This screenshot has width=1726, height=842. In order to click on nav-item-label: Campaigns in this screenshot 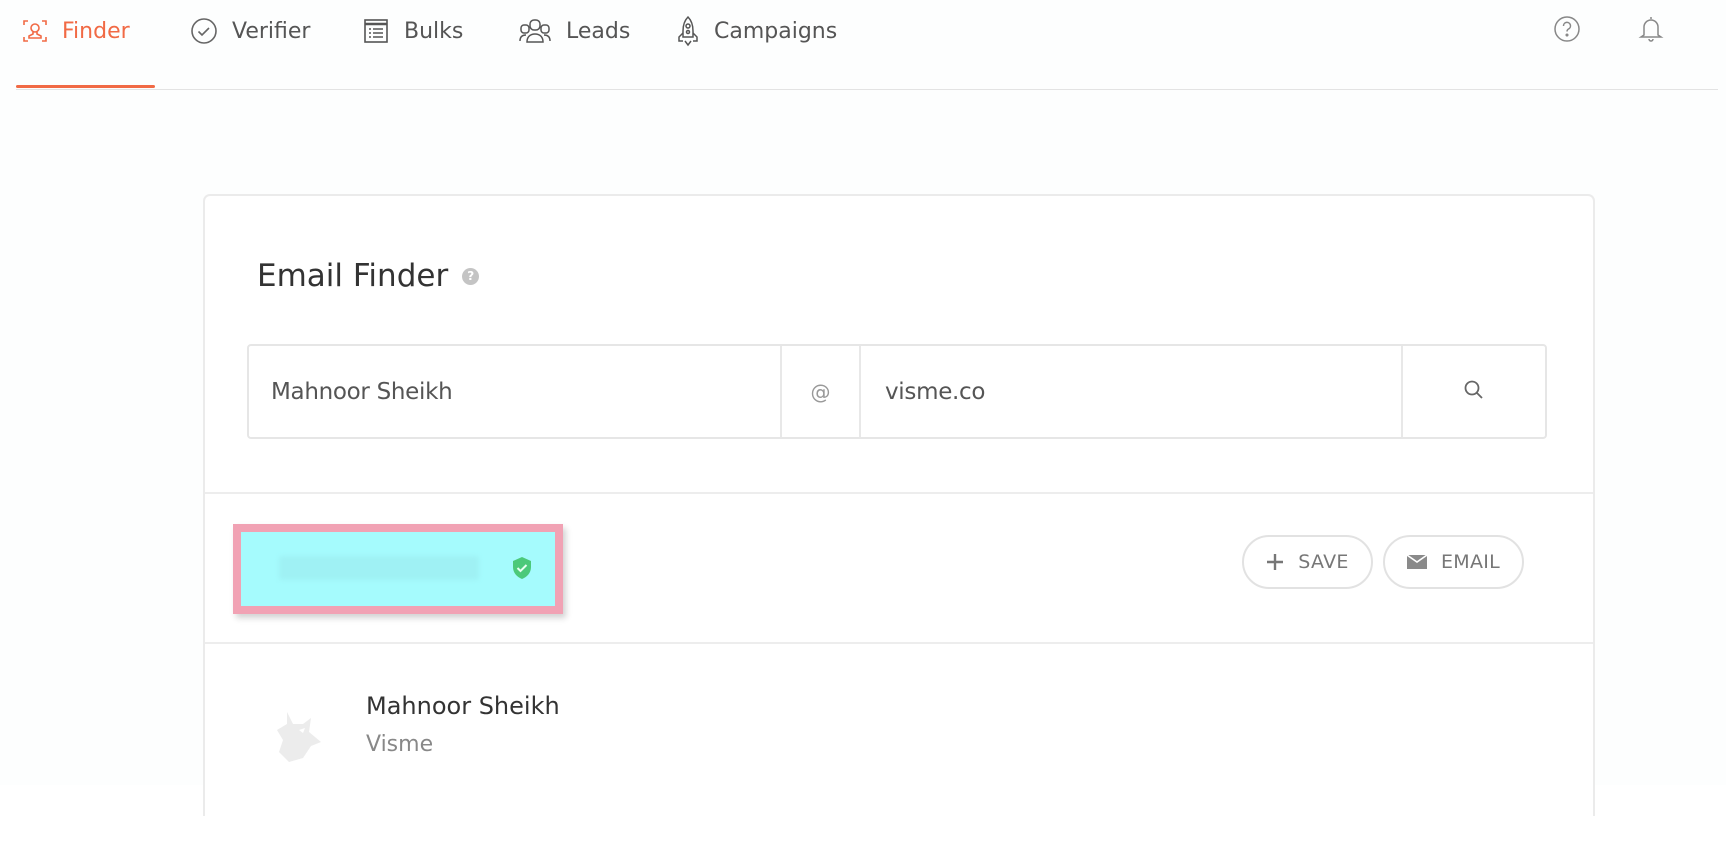, I will do `click(776, 31)`.